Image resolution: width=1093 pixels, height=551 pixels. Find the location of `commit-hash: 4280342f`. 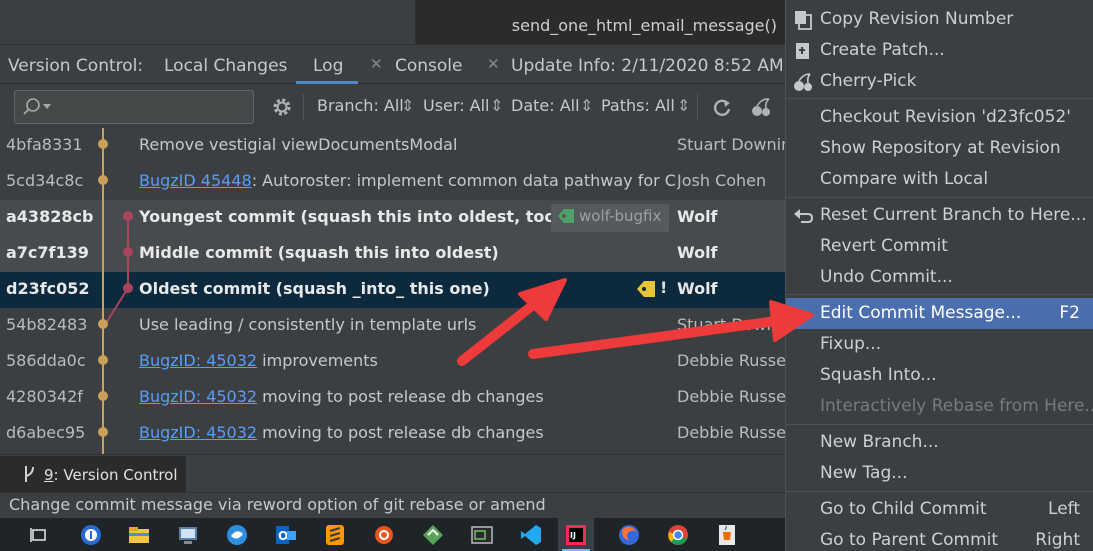

commit-hash: 4280342f is located at coordinates (44, 396).